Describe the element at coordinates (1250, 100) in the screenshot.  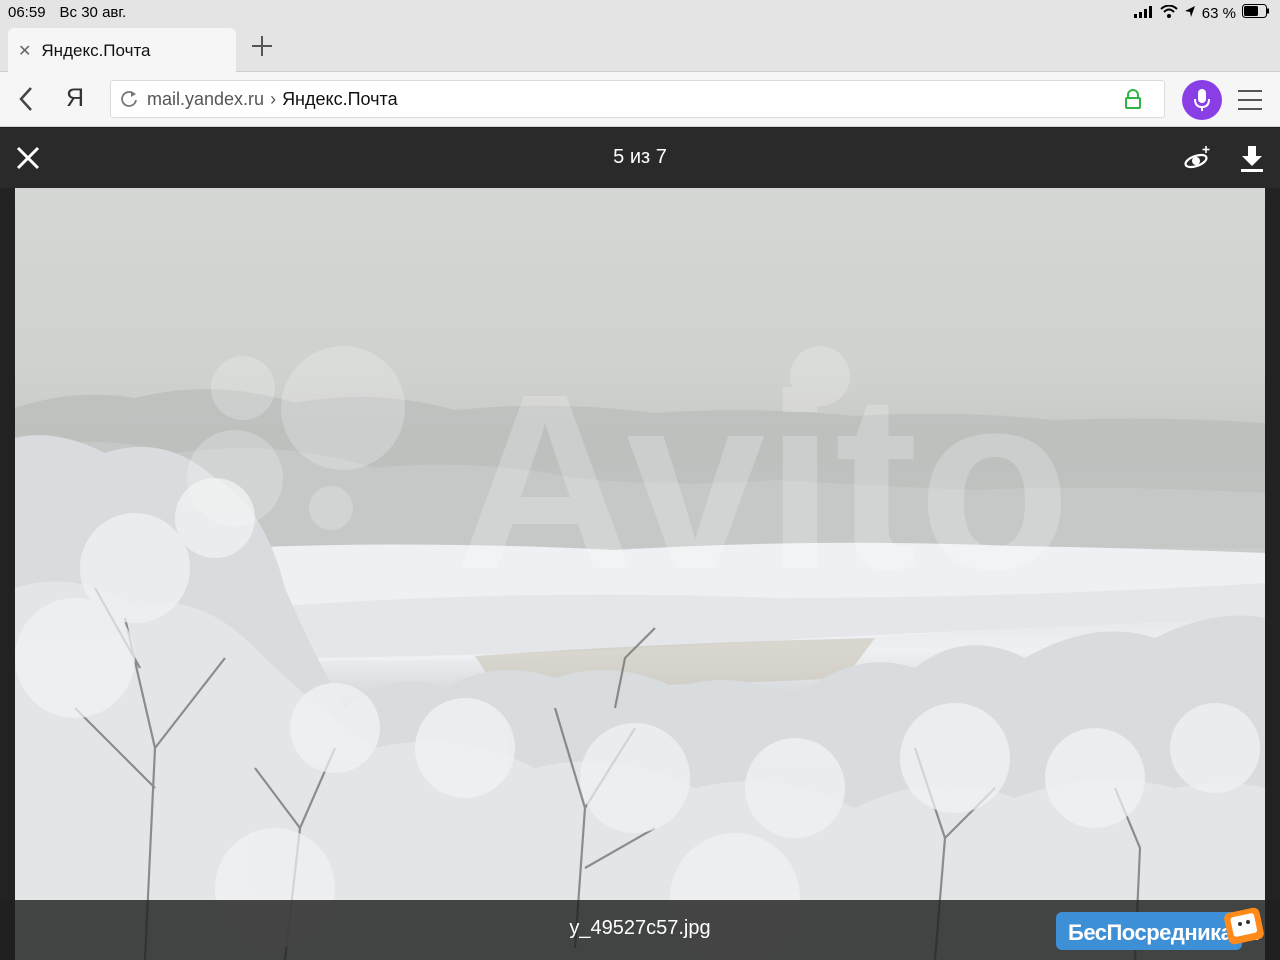
I see `menu-icon` at that location.